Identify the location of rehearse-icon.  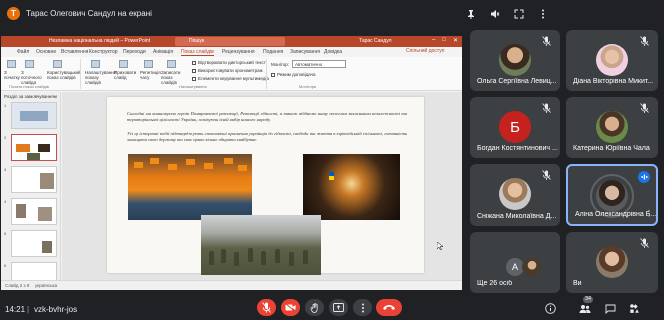
(148, 64).